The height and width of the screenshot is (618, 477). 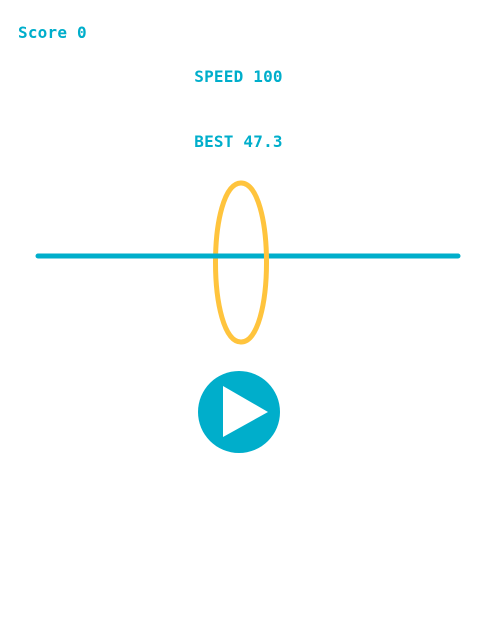 I want to click on ring-back-half, so click(x=228, y=262).